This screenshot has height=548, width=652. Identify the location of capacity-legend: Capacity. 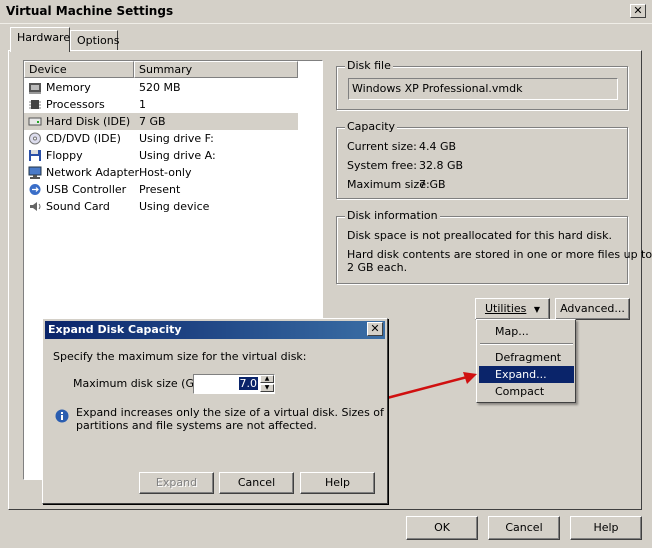
(371, 126).